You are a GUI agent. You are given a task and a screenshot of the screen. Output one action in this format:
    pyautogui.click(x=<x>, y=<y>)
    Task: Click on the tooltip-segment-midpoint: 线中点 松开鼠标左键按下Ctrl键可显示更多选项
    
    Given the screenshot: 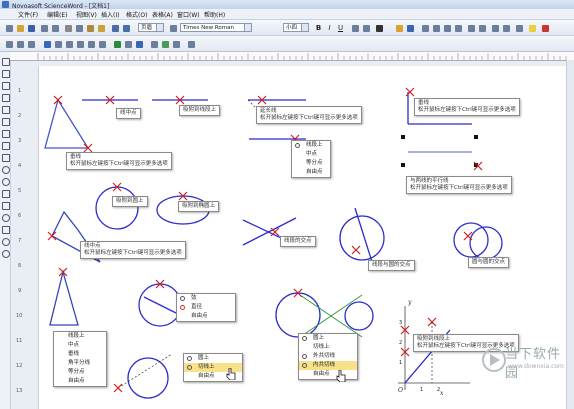 What is the action you would take?
    pyautogui.click(x=133, y=250)
    